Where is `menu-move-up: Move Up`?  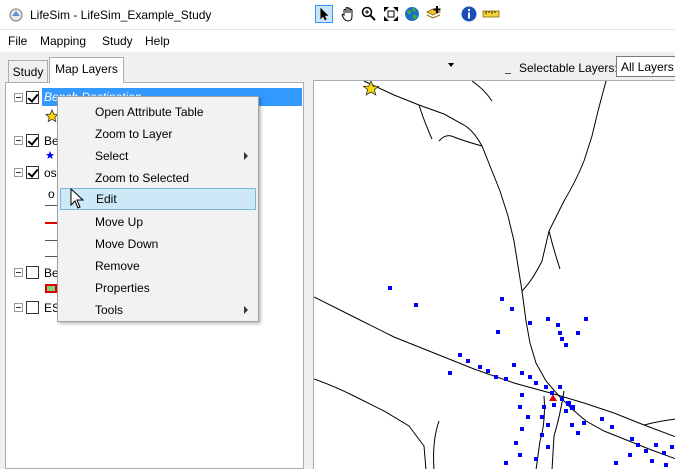 menu-move-up: Move Up is located at coordinates (158, 222).